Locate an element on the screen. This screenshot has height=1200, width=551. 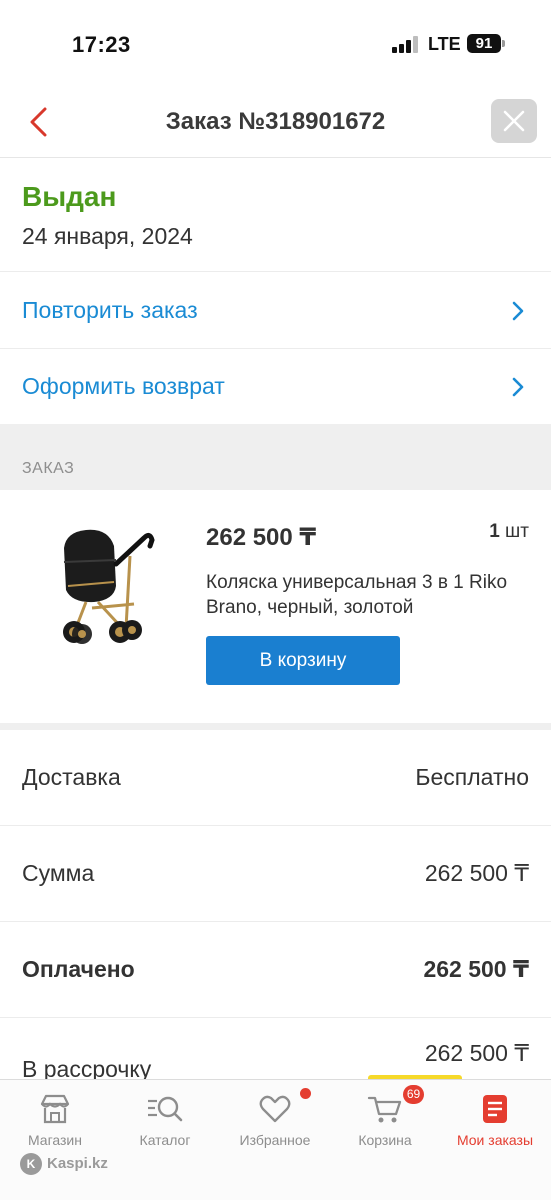
return-order-row: Оформить возврат is located at coordinates (275, 387).